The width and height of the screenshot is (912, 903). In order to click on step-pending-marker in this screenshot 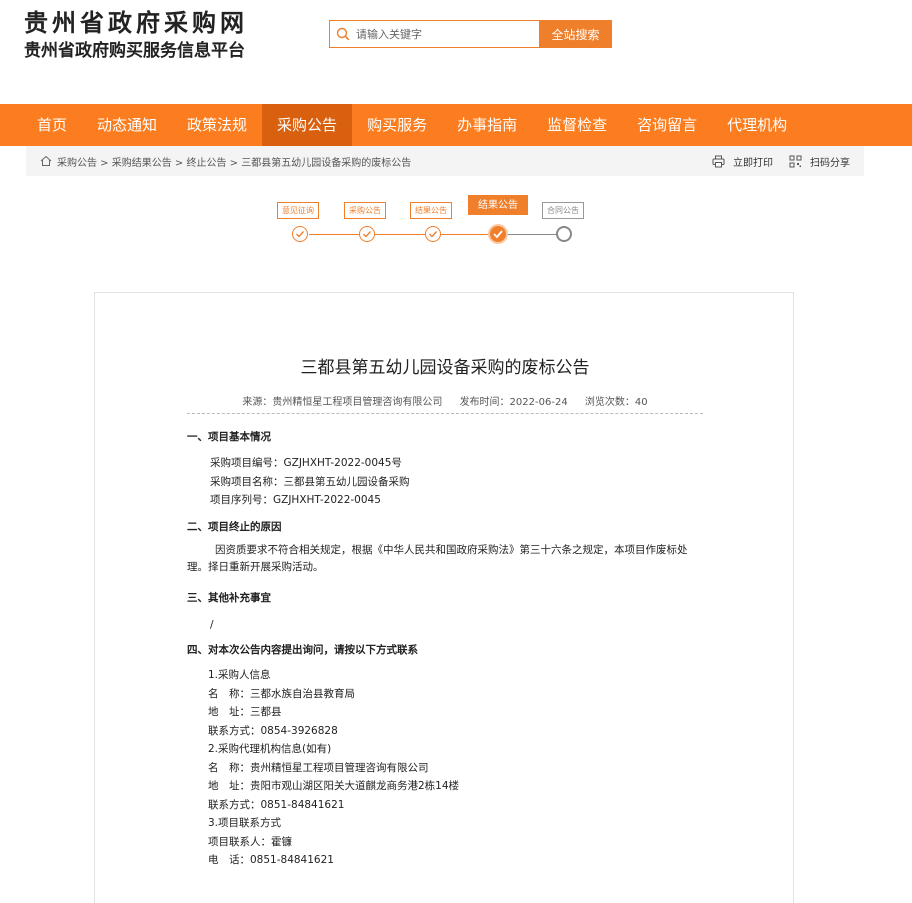, I will do `click(564, 234)`.